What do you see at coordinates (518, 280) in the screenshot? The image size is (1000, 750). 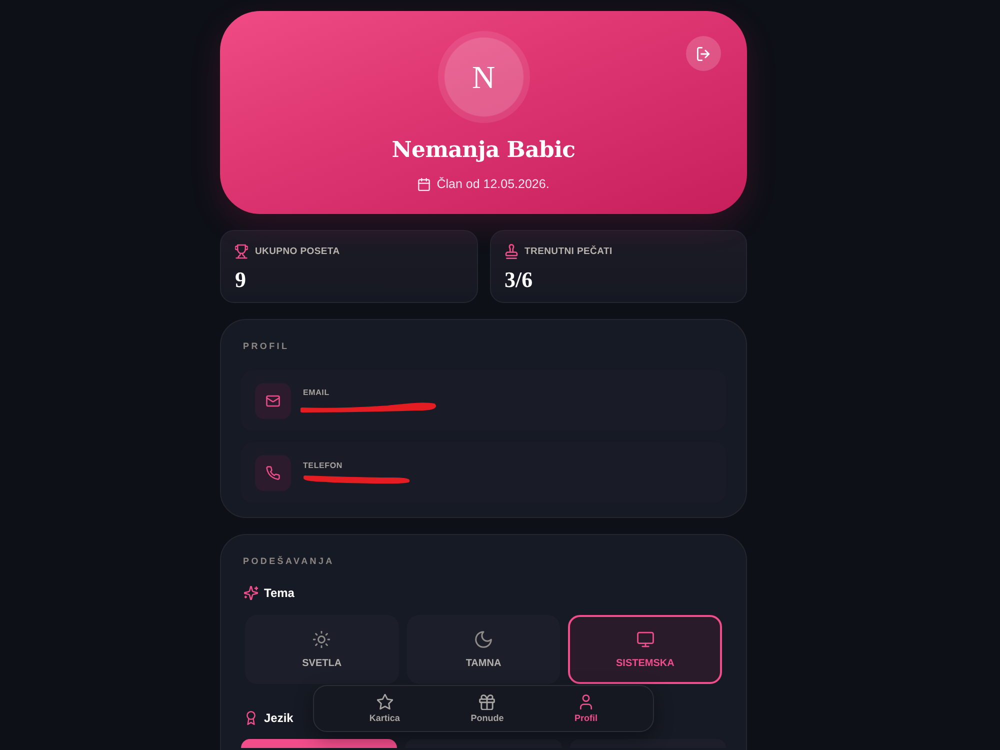 I see `stat-value: 3/6` at bounding box center [518, 280].